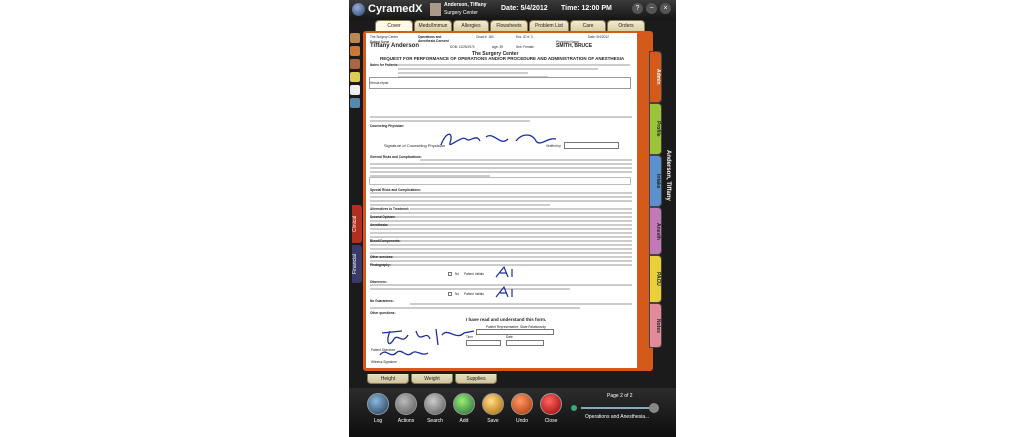  I want to click on user-location: Surgery Center, so click(461, 13).